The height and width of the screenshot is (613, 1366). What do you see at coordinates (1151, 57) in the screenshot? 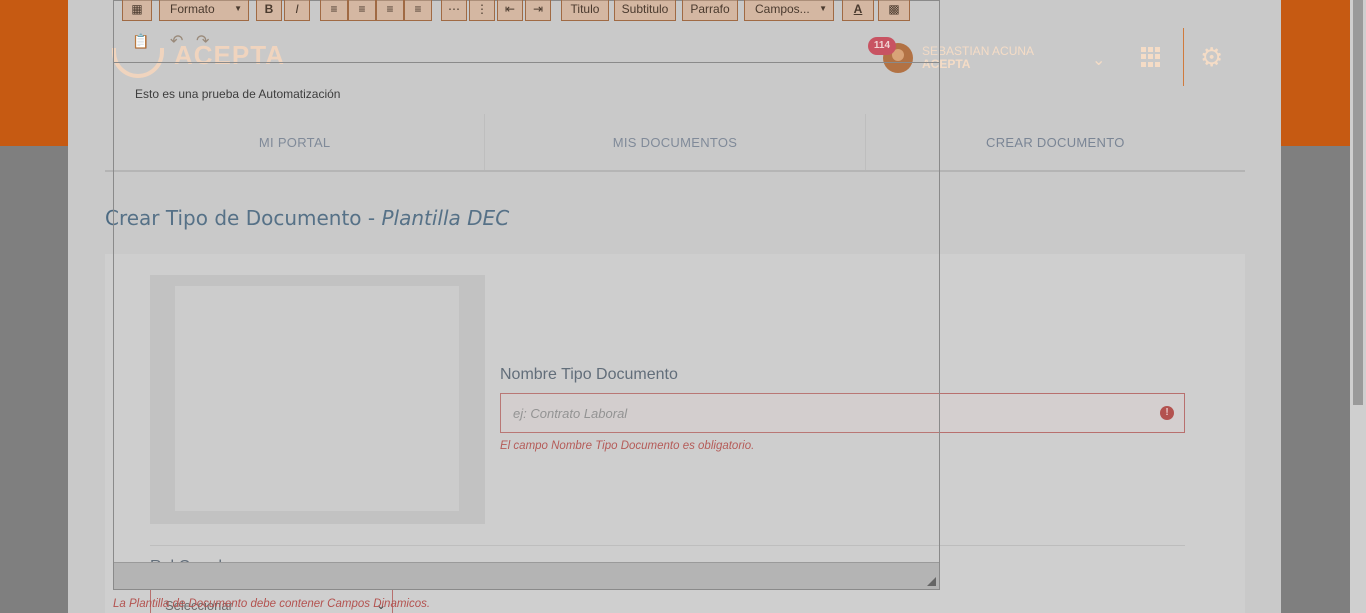
I see `apps-grid-icon` at bounding box center [1151, 57].